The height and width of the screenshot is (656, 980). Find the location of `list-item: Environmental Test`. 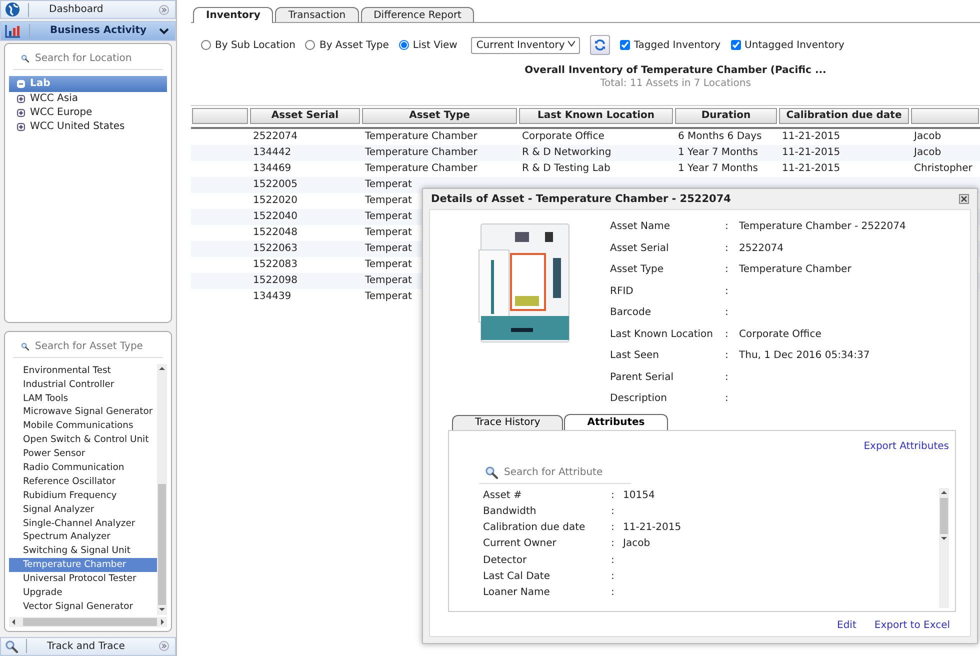

list-item: Environmental Test is located at coordinates (83, 371).